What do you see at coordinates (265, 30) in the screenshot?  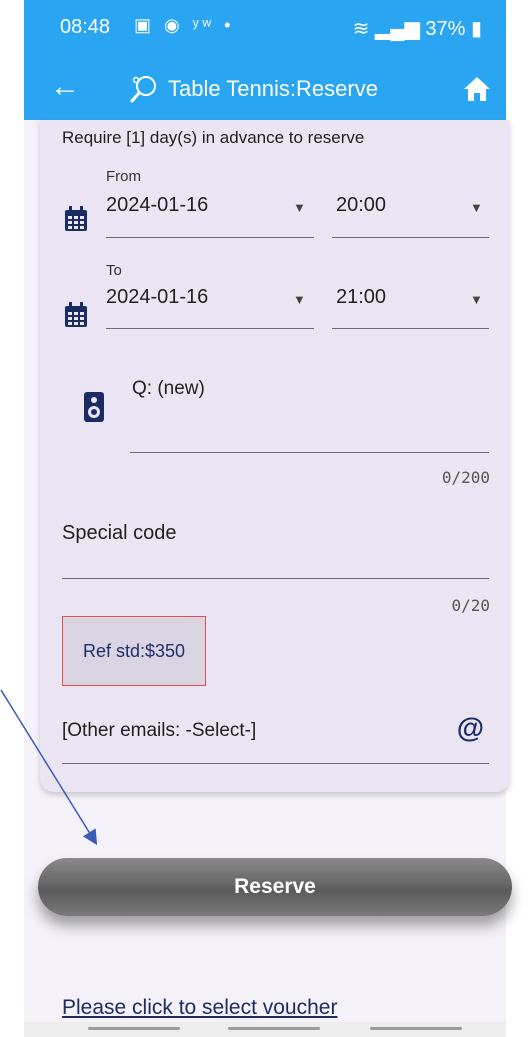 I see `status-bar: 08:48 ▣ ◉ ʸʷ • ≋ ▂▄▆ 37% ▮` at bounding box center [265, 30].